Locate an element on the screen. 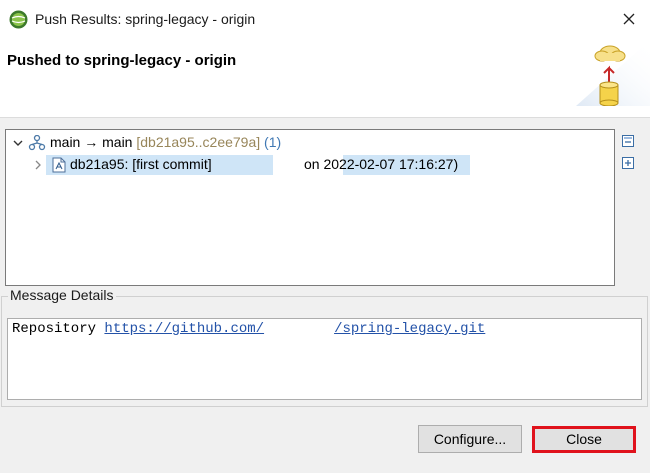  commit-label: db21a95: [first commit] is located at coordinates (141, 164).